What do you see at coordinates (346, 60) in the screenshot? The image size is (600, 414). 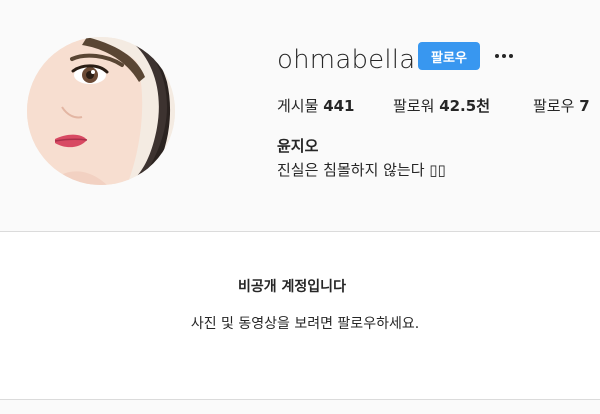 I see `profile-username: ohmabella` at bounding box center [346, 60].